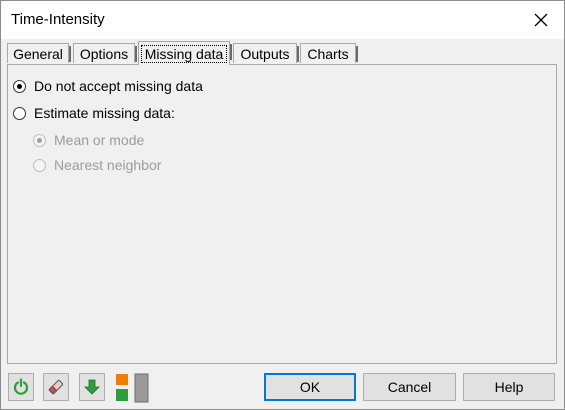 This screenshot has width=565, height=410. I want to click on tab-options: Options, so click(105, 53).